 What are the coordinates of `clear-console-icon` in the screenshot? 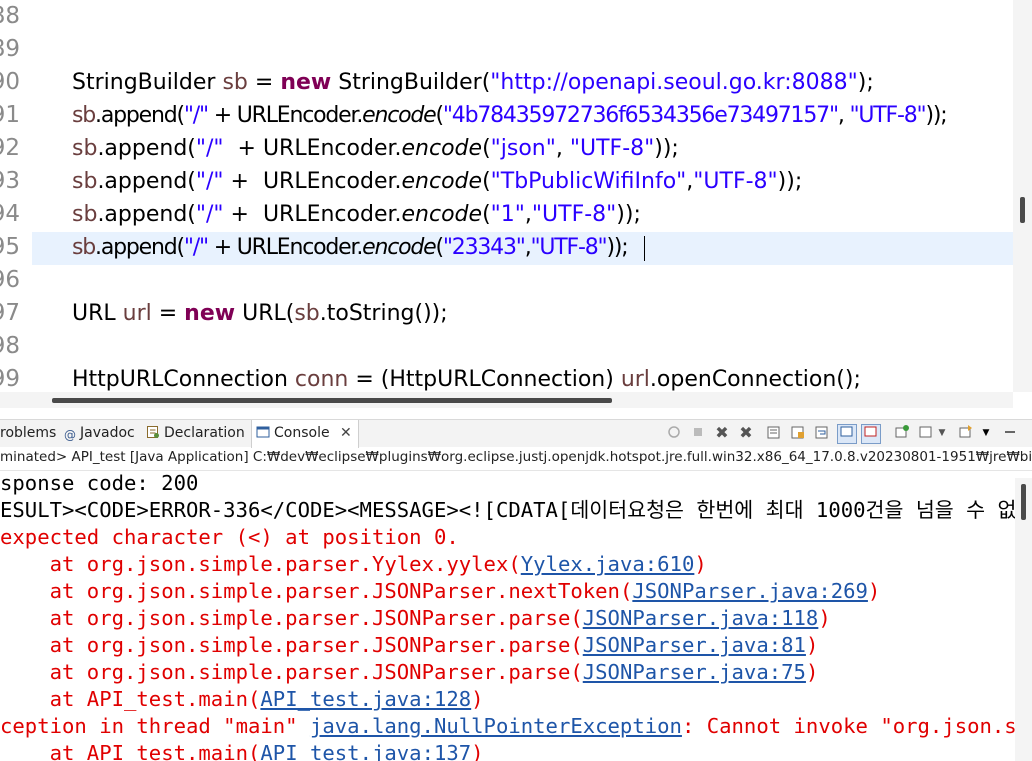 It's located at (774, 433).